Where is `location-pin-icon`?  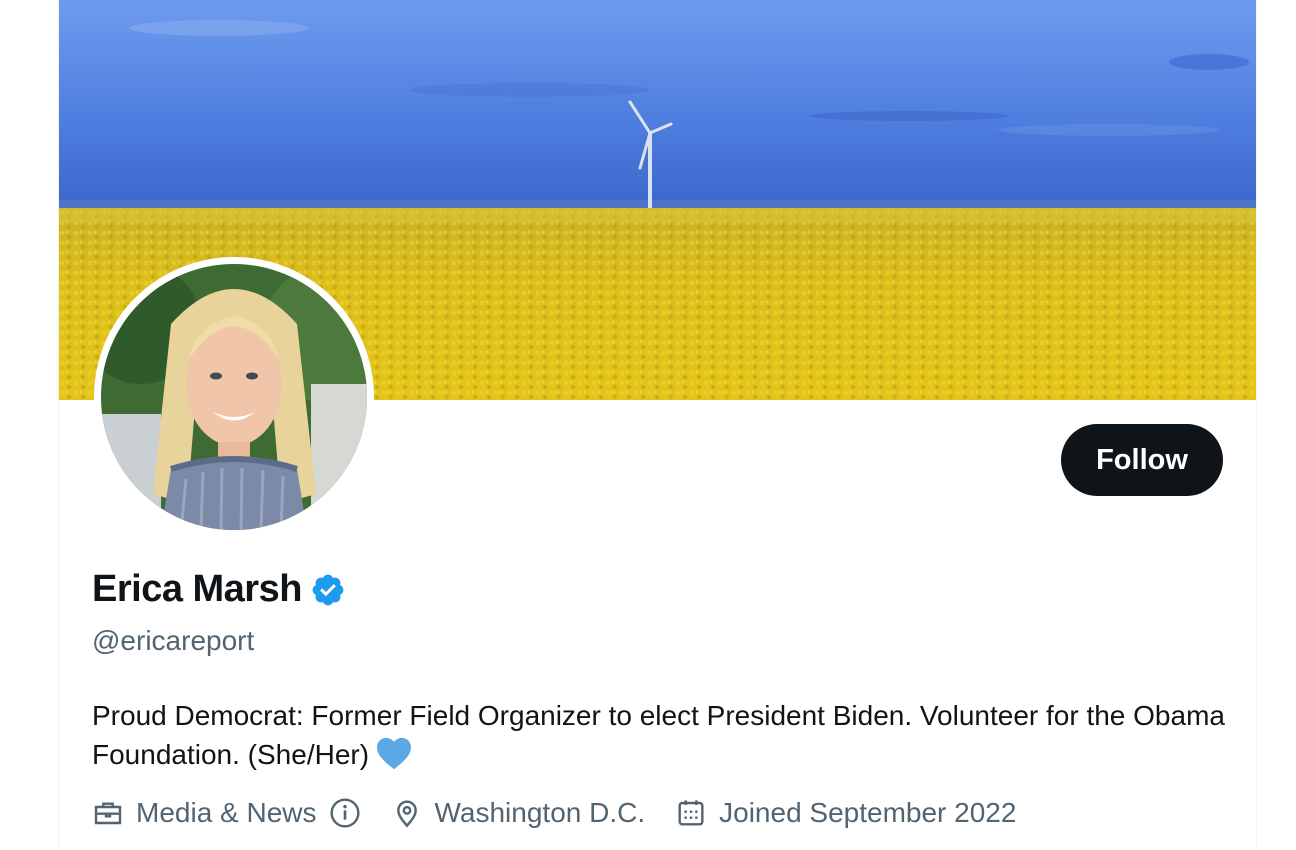 location-pin-icon is located at coordinates (406, 814).